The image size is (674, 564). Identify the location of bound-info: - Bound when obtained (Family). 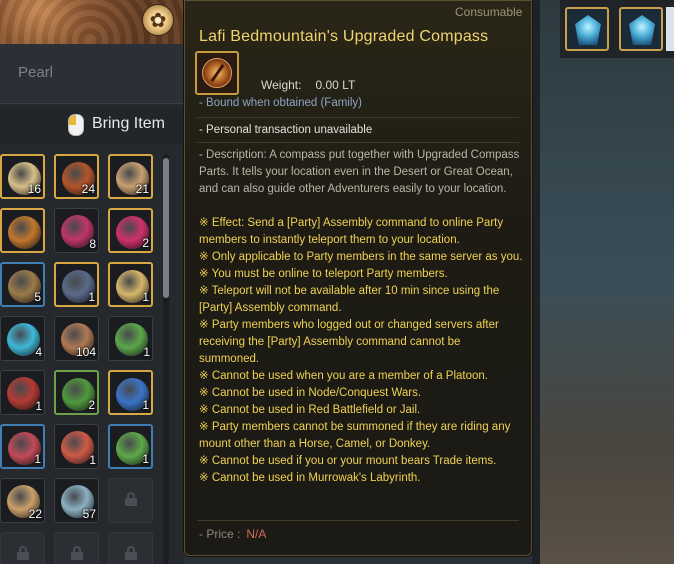
(280, 103).